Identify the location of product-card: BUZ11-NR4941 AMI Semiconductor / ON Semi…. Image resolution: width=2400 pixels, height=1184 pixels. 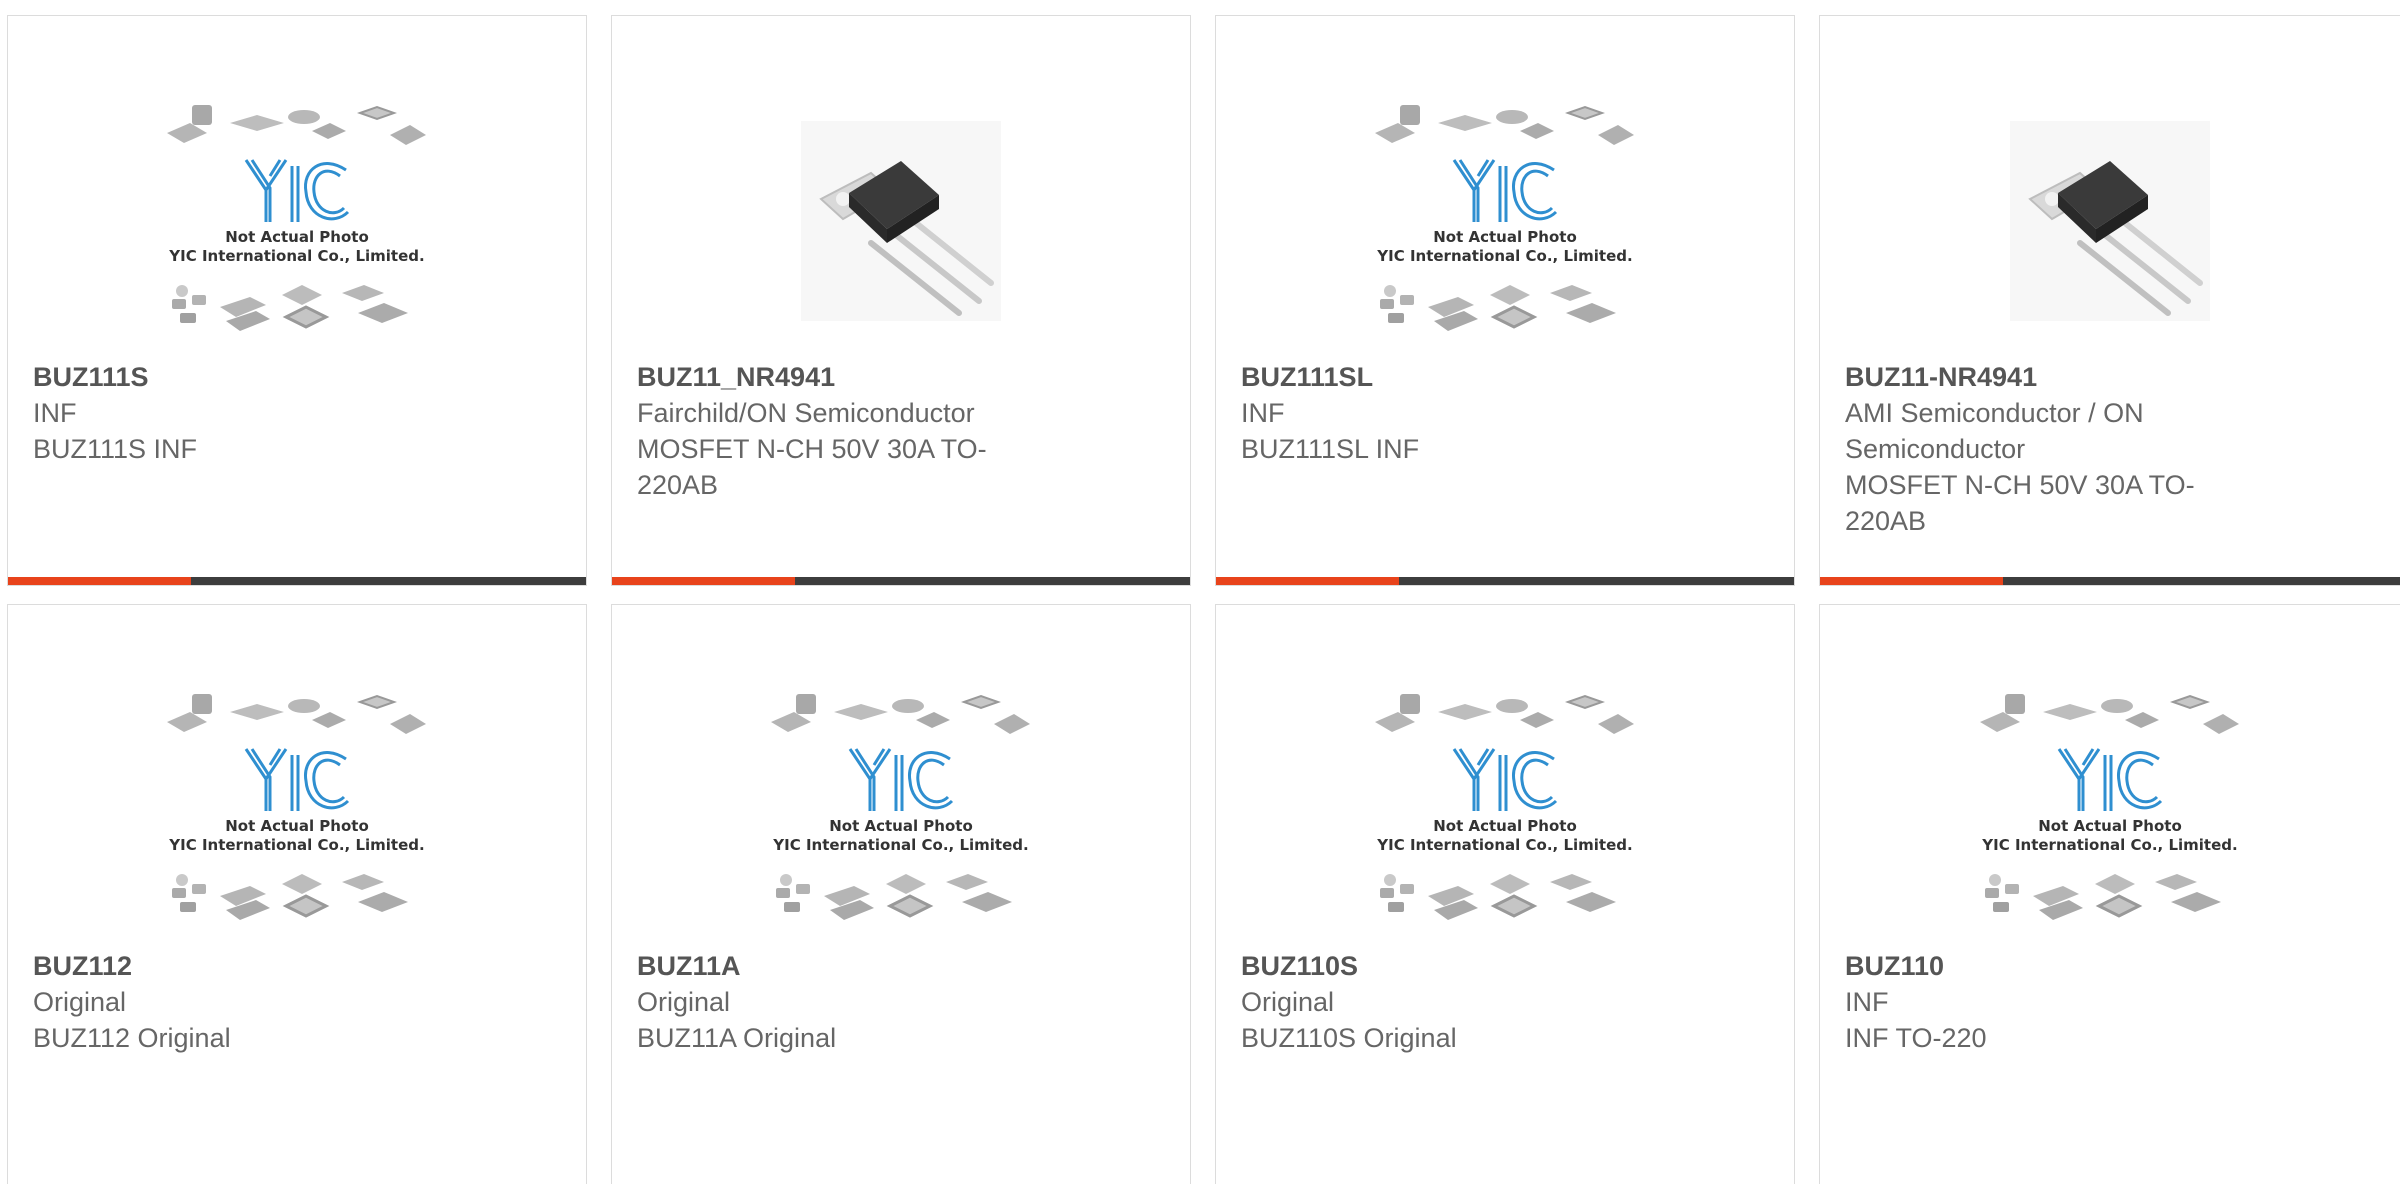
(2109, 300).